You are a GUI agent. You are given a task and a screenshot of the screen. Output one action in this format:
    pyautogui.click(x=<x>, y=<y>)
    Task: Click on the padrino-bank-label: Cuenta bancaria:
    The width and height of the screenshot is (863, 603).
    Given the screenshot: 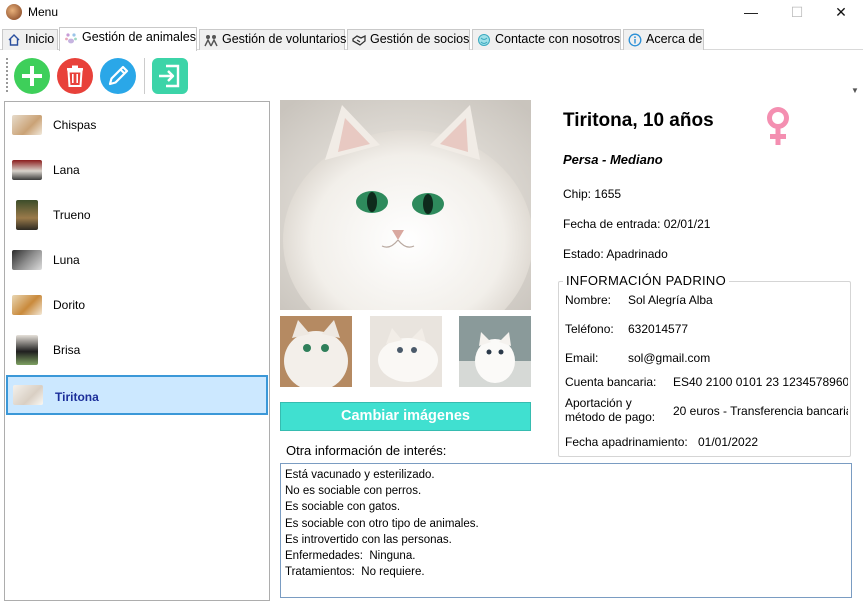 What is the action you would take?
    pyautogui.click(x=611, y=382)
    